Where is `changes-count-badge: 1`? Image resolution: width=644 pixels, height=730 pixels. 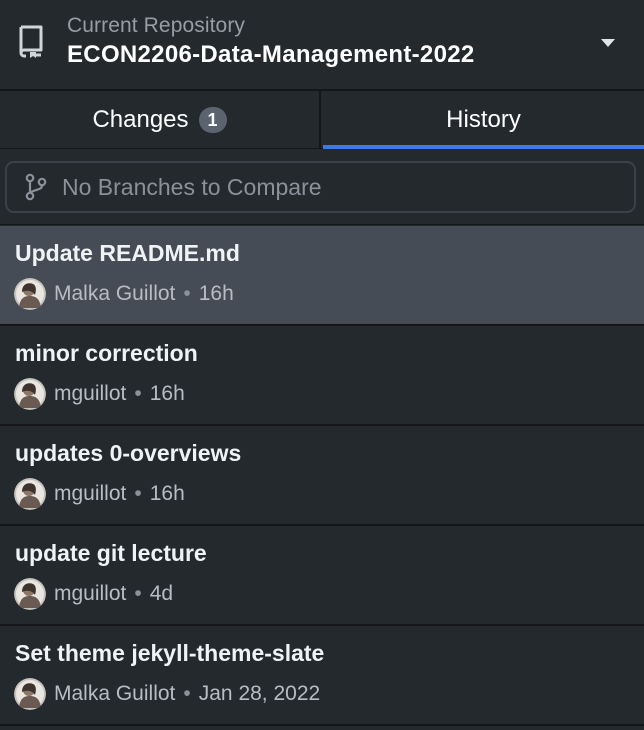
changes-count-badge: 1 is located at coordinates (212, 120).